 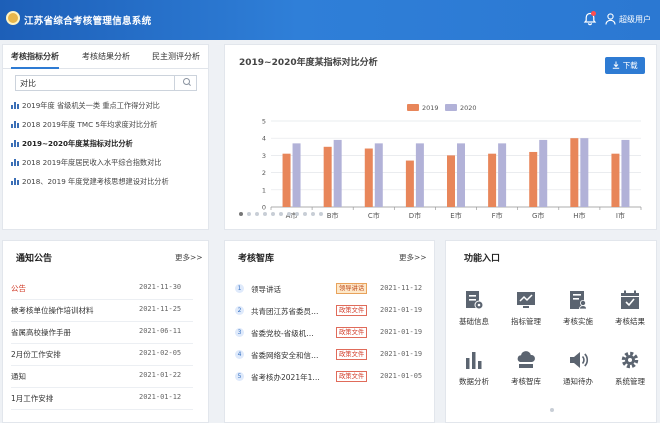 What do you see at coordinates (256, 259) in the screenshot?
I see `library-title: 考核智库` at bounding box center [256, 259].